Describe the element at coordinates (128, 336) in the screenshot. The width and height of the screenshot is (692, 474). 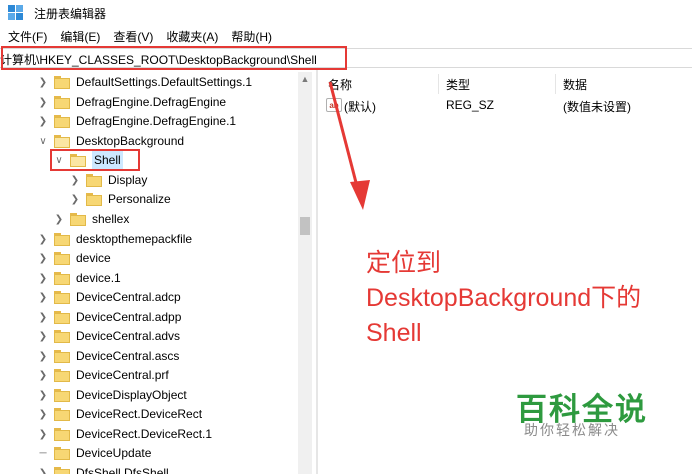
I see `tree-item-label: DeviceCentral.advs` at that location.